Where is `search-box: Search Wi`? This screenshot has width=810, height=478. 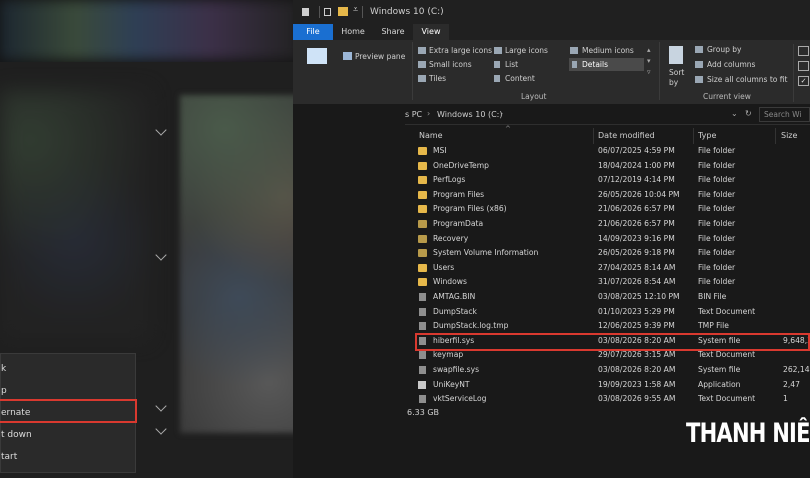
search-box: Search Wi is located at coordinates (784, 114).